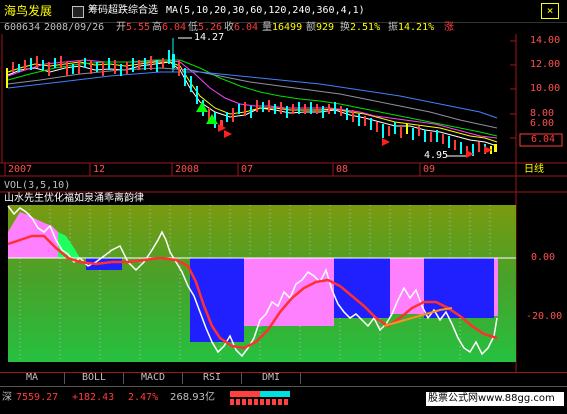  I want to click on stock-code: 600634, so click(22, 27).